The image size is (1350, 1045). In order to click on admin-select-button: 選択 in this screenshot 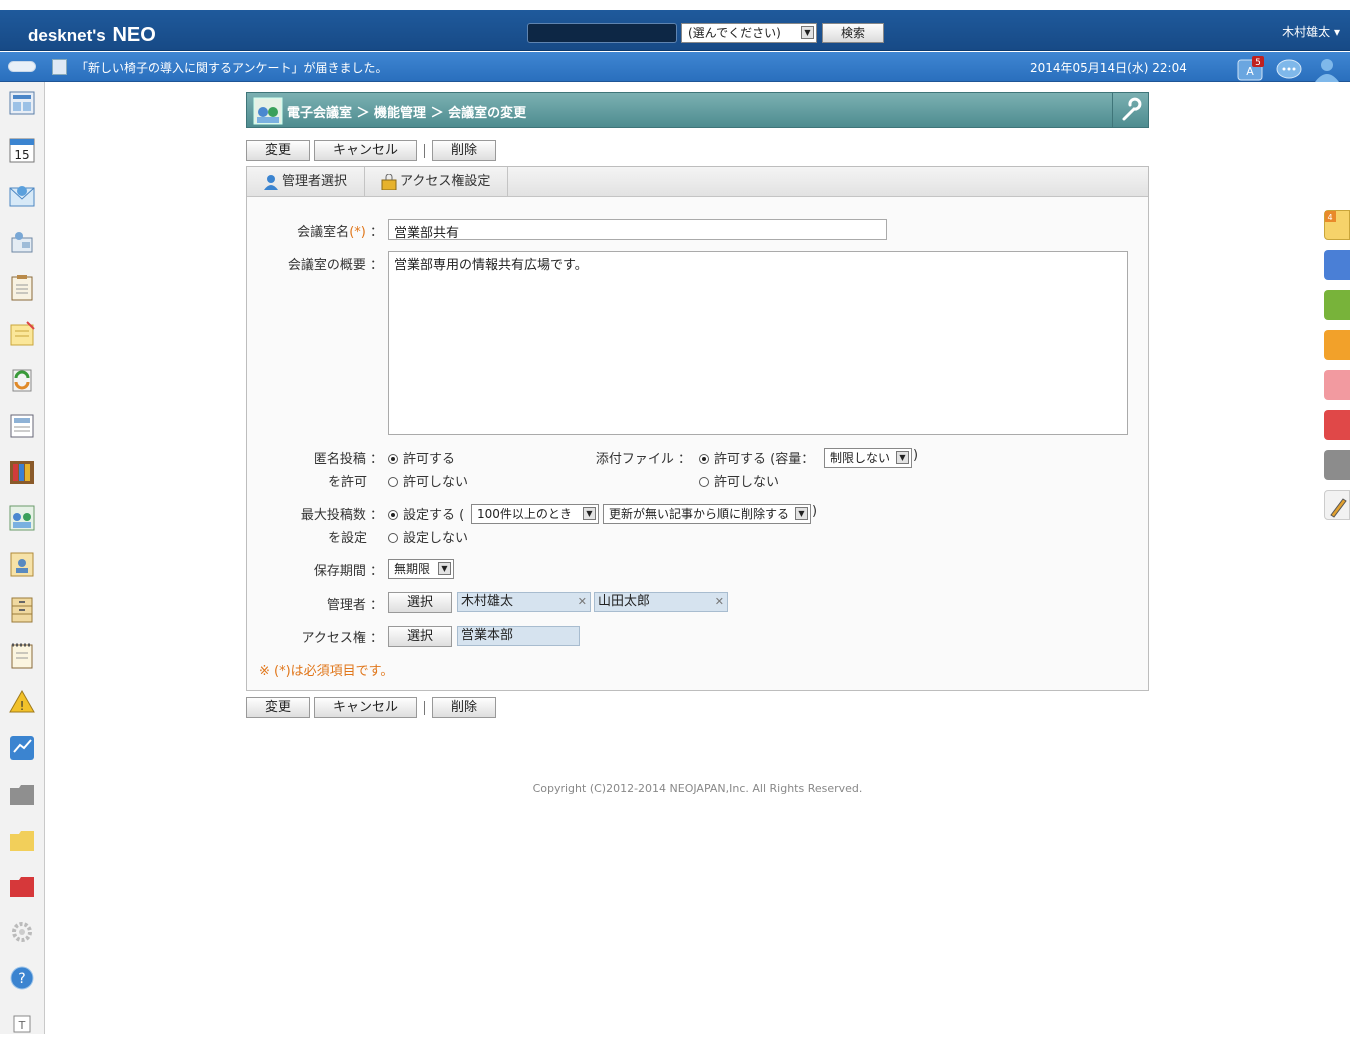, I will do `click(420, 602)`.